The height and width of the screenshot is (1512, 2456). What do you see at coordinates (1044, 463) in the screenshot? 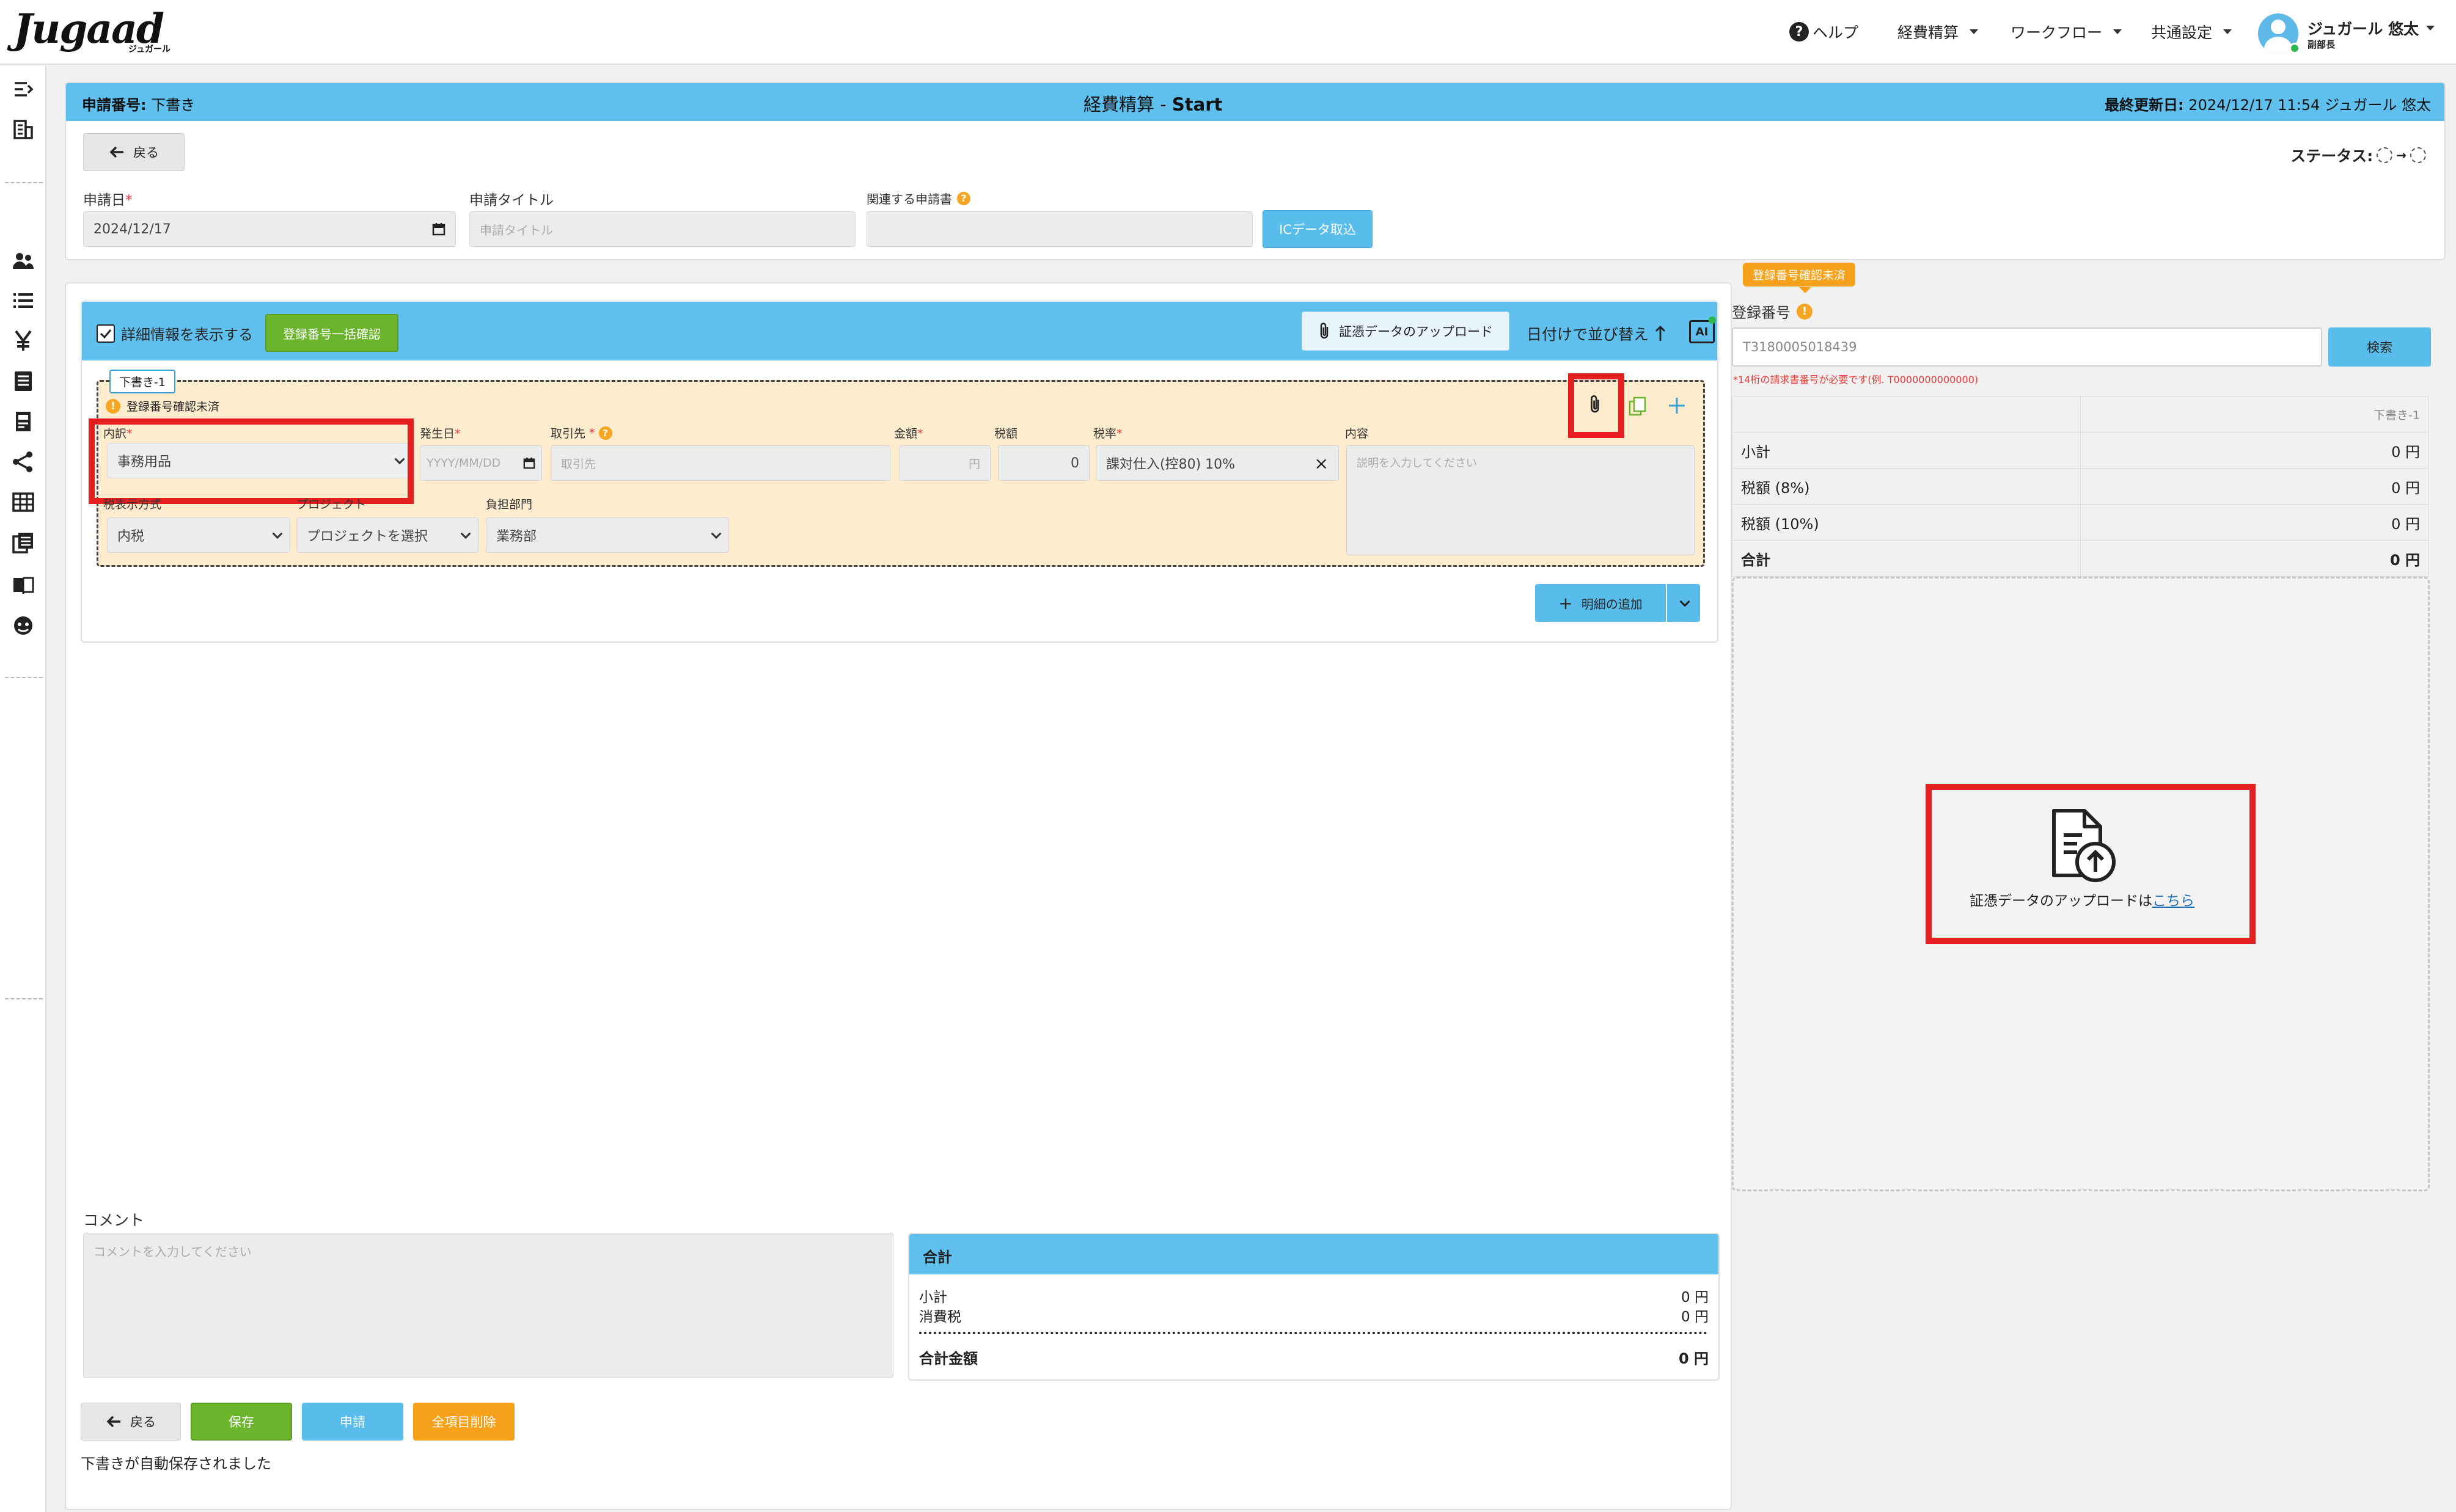
I see `tax-amount-input: 0` at bounding box center [1044, 463].